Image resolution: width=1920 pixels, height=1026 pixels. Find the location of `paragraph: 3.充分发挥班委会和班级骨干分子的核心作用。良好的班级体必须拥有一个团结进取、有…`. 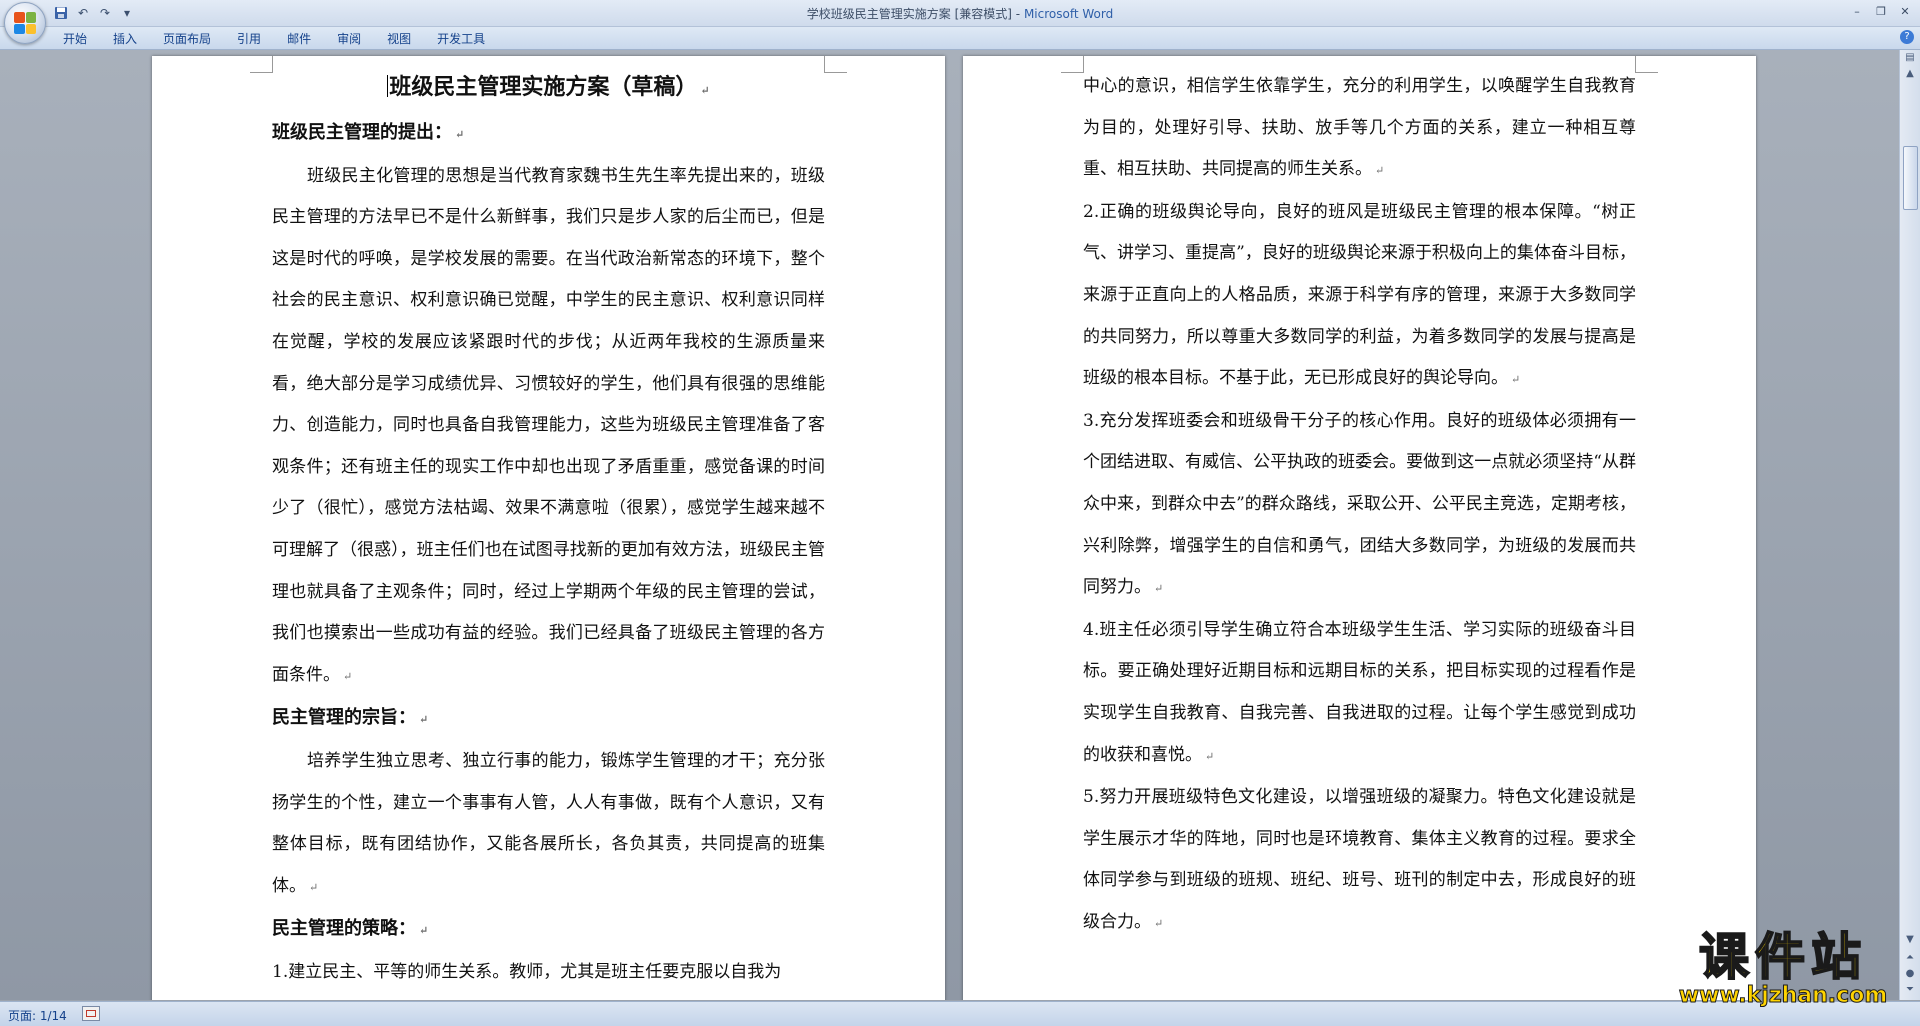

paragraph: 3.充分发挥班委会和班级骨干分子的核心作用。良好的班级体必须拥有一个团结进取、有… is located at coordinates (1359, 504).